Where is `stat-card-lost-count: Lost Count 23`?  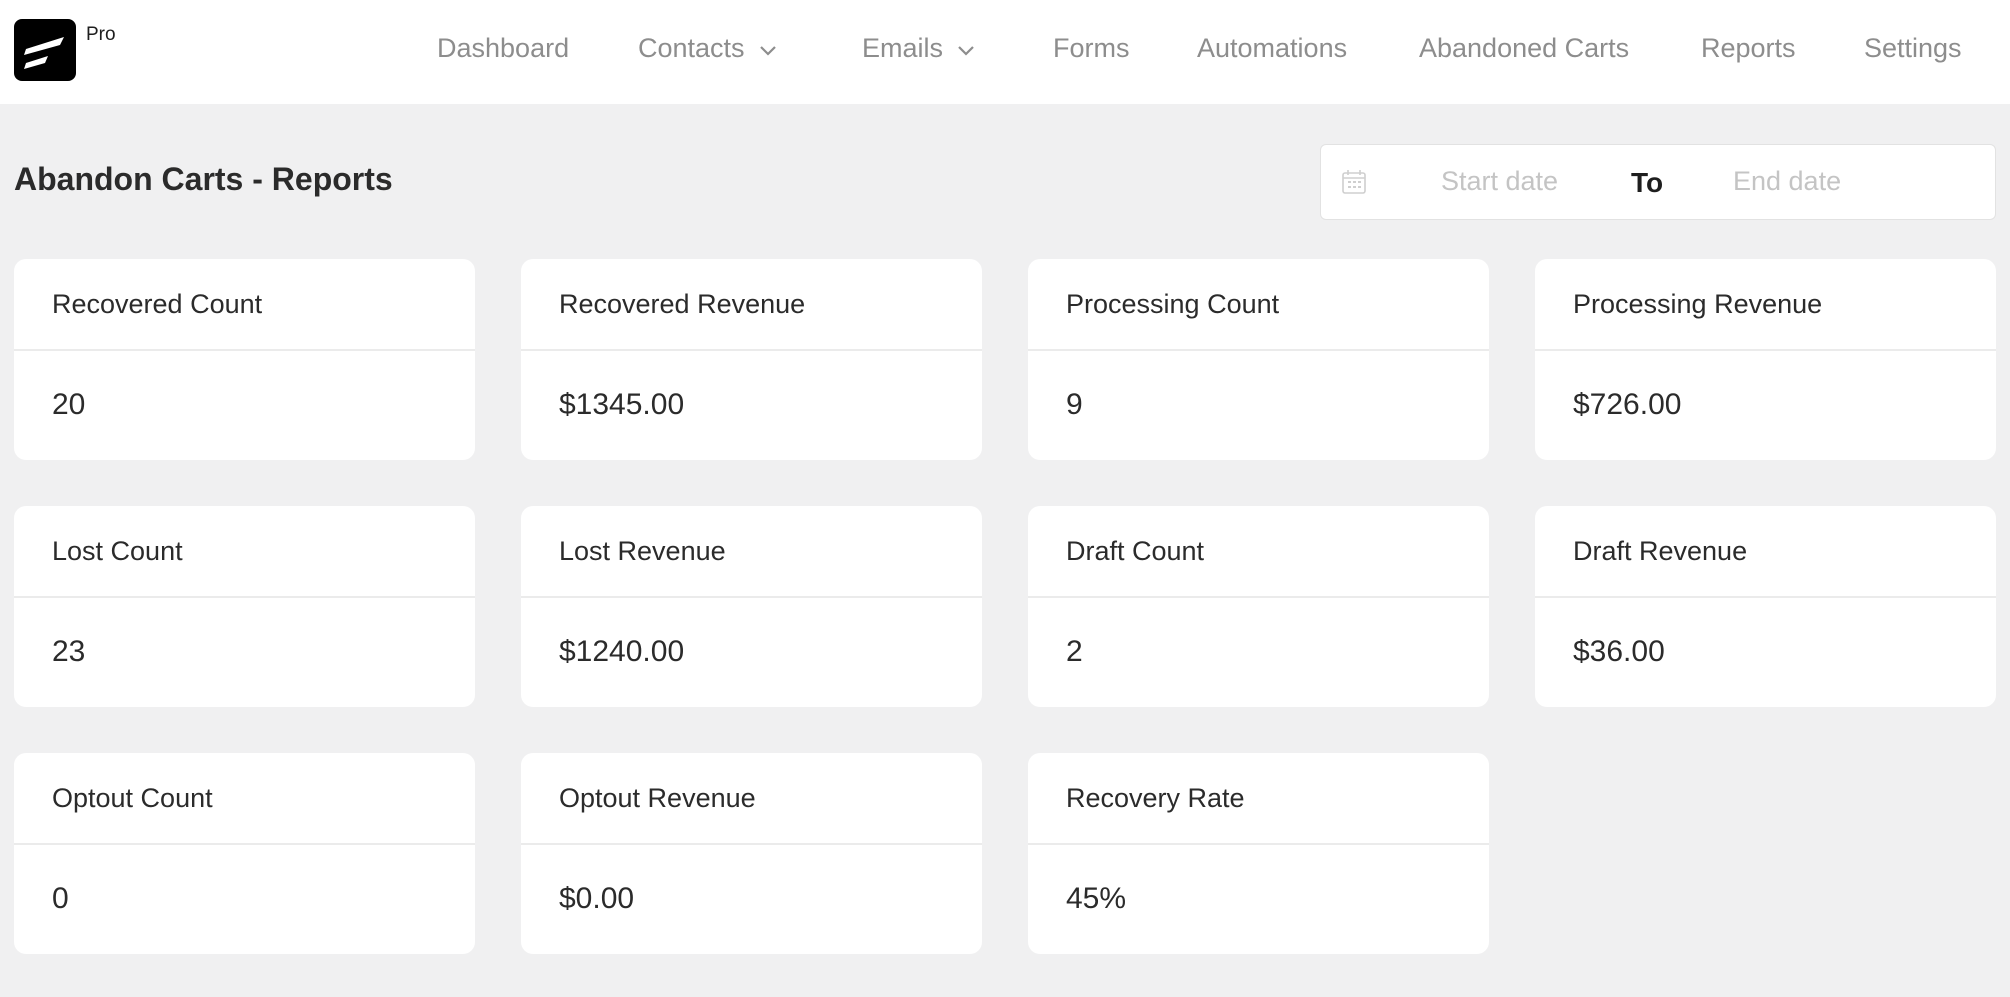 stat-card-lost-count: Lost Count 23 is located at coordinates (244, 606).